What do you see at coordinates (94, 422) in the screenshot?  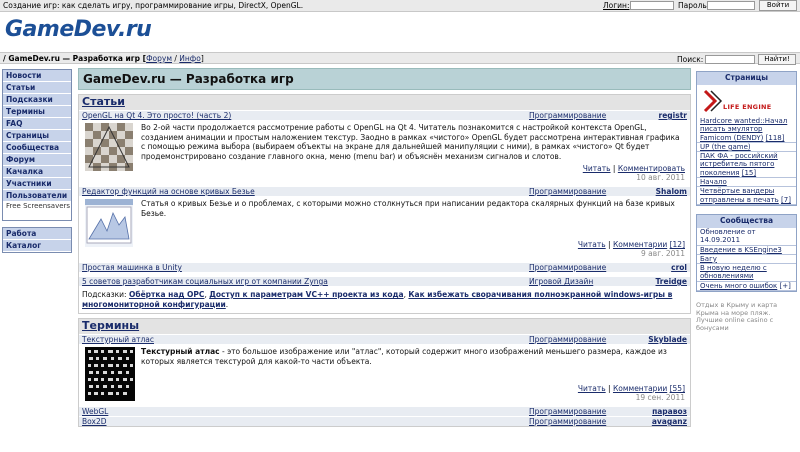 I see `term-title-link: Box2D` at bounding box center [94, 422].